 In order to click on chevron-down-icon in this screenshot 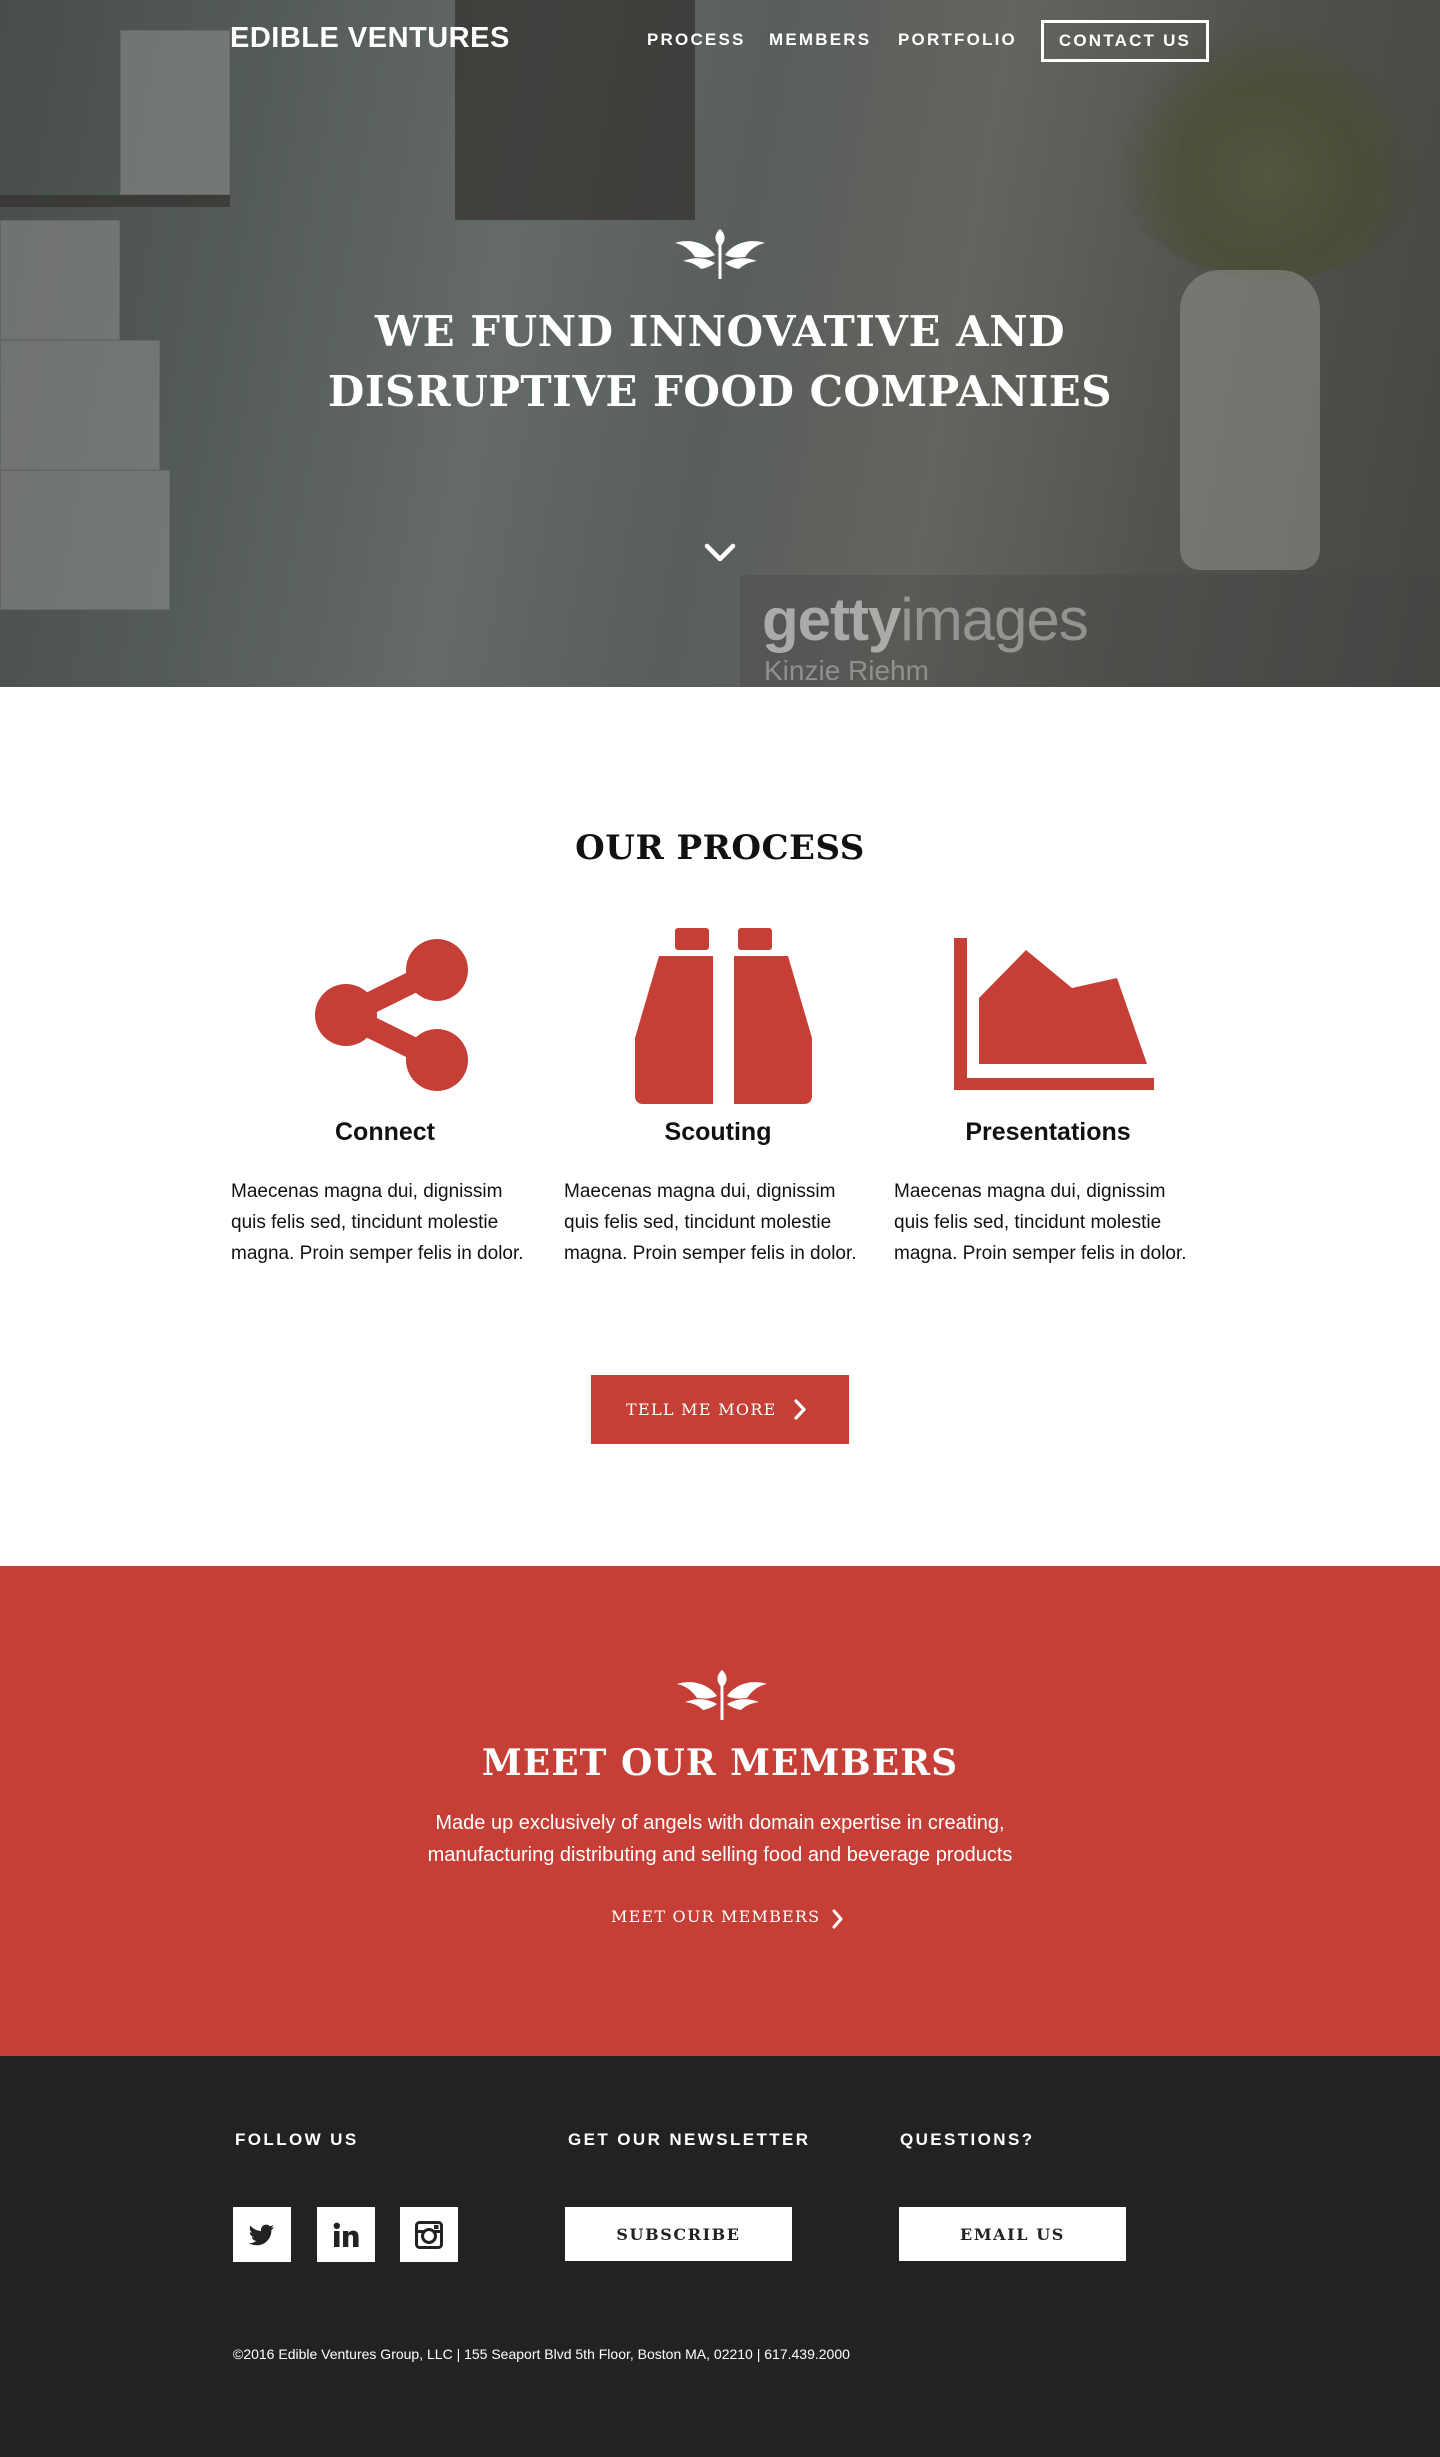, I will do `click(720, 553)`.